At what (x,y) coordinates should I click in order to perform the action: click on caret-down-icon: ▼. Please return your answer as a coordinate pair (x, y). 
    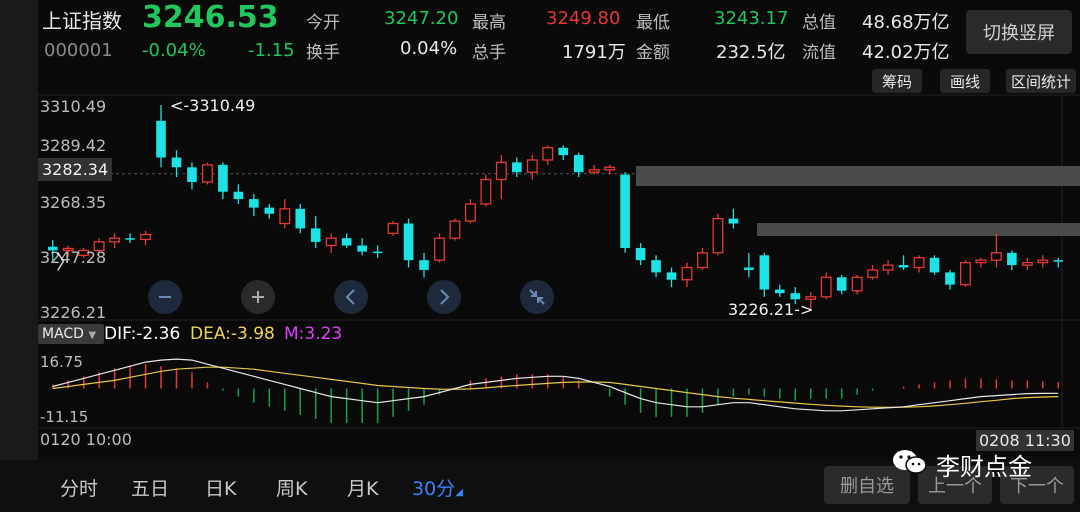
    Looking at the image, I should click on (92, 335).